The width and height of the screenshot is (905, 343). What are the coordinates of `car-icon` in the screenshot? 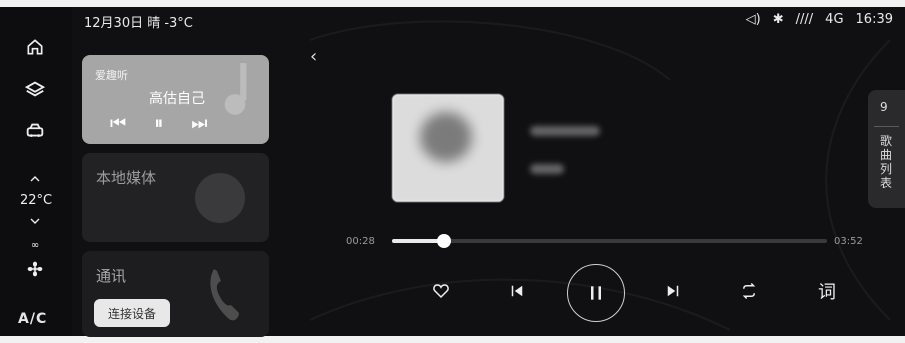 It's located at (35, 131).